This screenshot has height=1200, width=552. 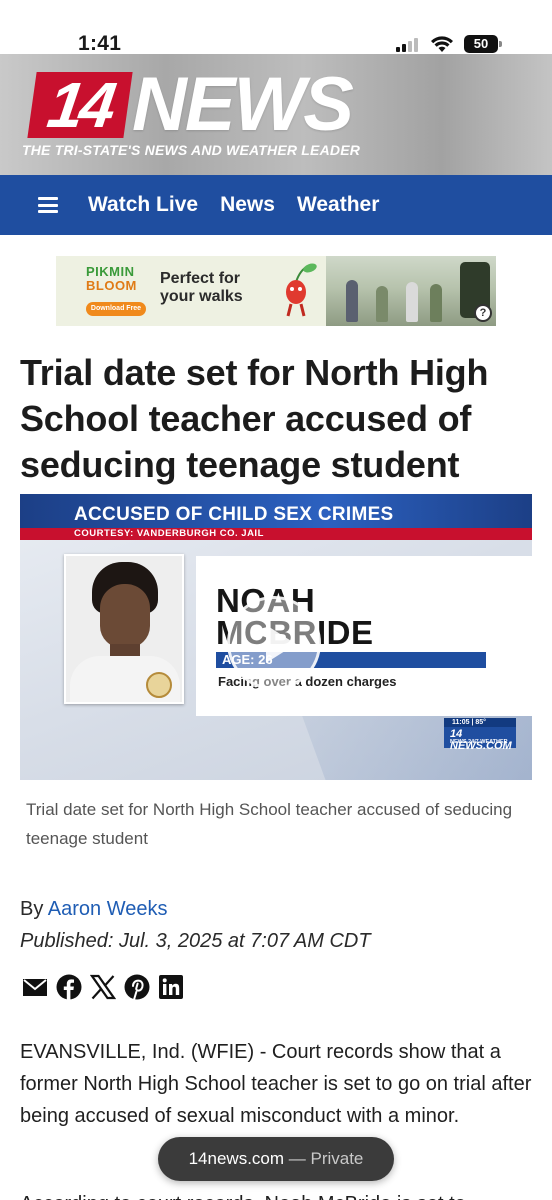 I want to click on site-logo: 14 NEWS, so click(x=190, y=104).